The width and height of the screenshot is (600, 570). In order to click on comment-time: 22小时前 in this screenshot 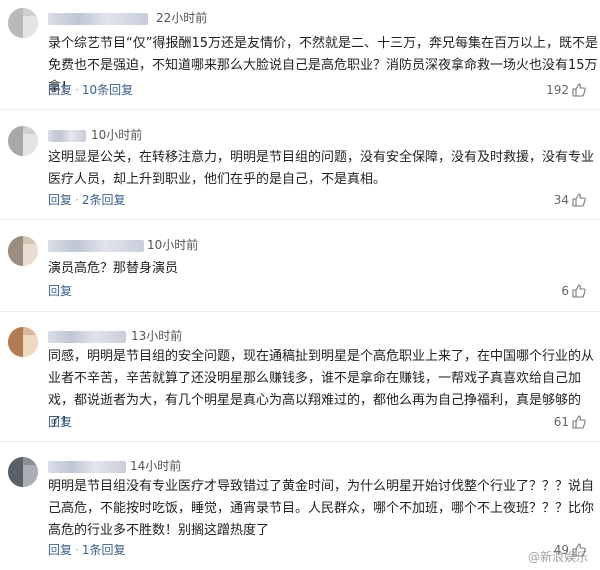, I will do `click(182, 18)`.